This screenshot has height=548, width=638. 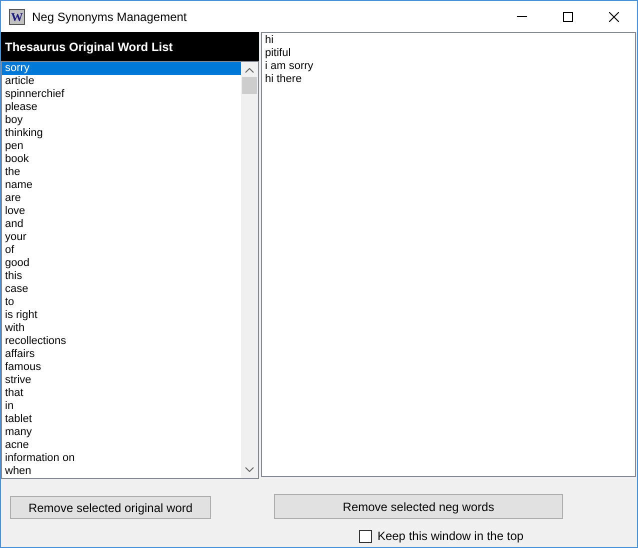 What do you see at coordinates (121, 159) in the screenshot?
I see `list-item: book` at bounding box center [121, 159].